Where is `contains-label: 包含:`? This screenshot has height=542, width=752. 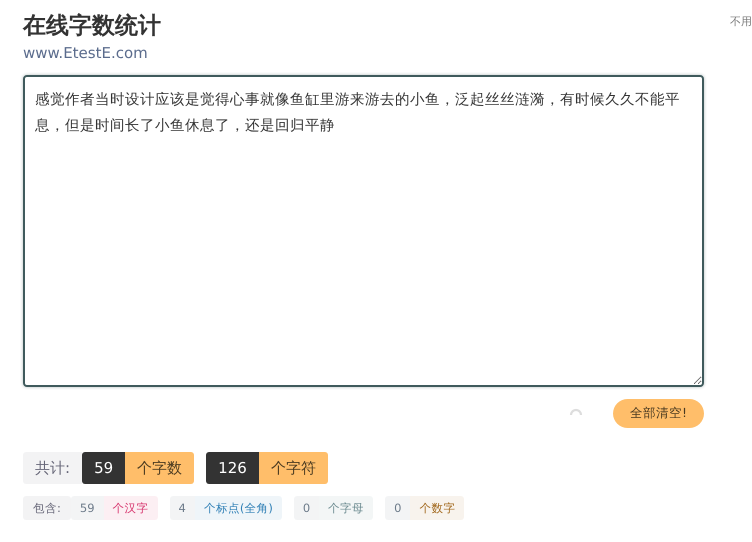 contains-label: 包含: is located at coordinates (47, 508).